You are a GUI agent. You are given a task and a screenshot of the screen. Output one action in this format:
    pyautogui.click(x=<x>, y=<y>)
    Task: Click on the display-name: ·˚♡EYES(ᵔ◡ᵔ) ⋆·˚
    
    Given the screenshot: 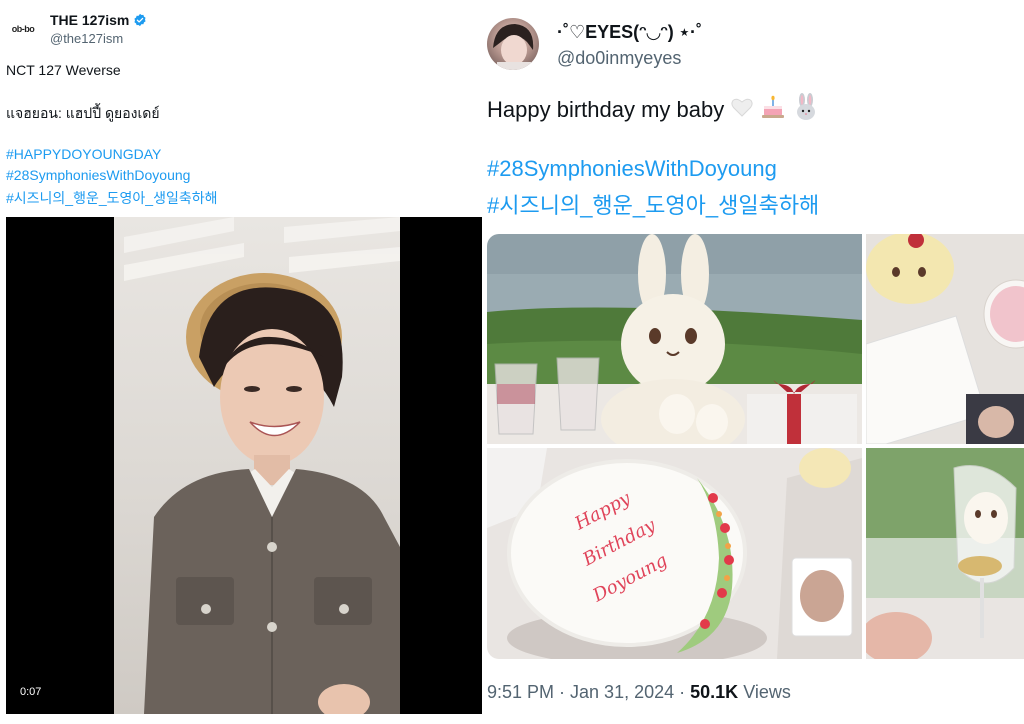 What is the action you would take?
    pyautogui.click(x=629, y=32)
    